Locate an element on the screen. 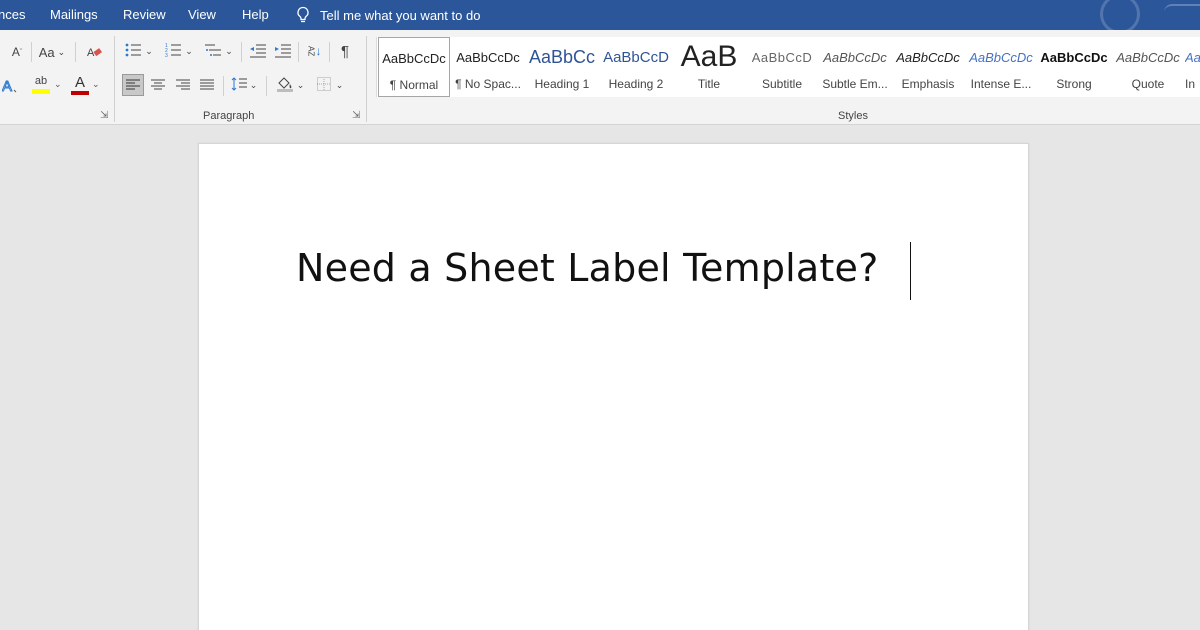  style-name: Subtitle is located at coordinates (782, 84).